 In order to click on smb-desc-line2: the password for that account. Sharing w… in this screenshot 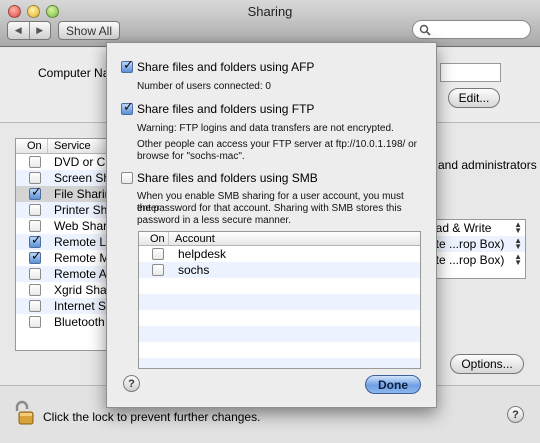, I will do `click(269, 208)`.